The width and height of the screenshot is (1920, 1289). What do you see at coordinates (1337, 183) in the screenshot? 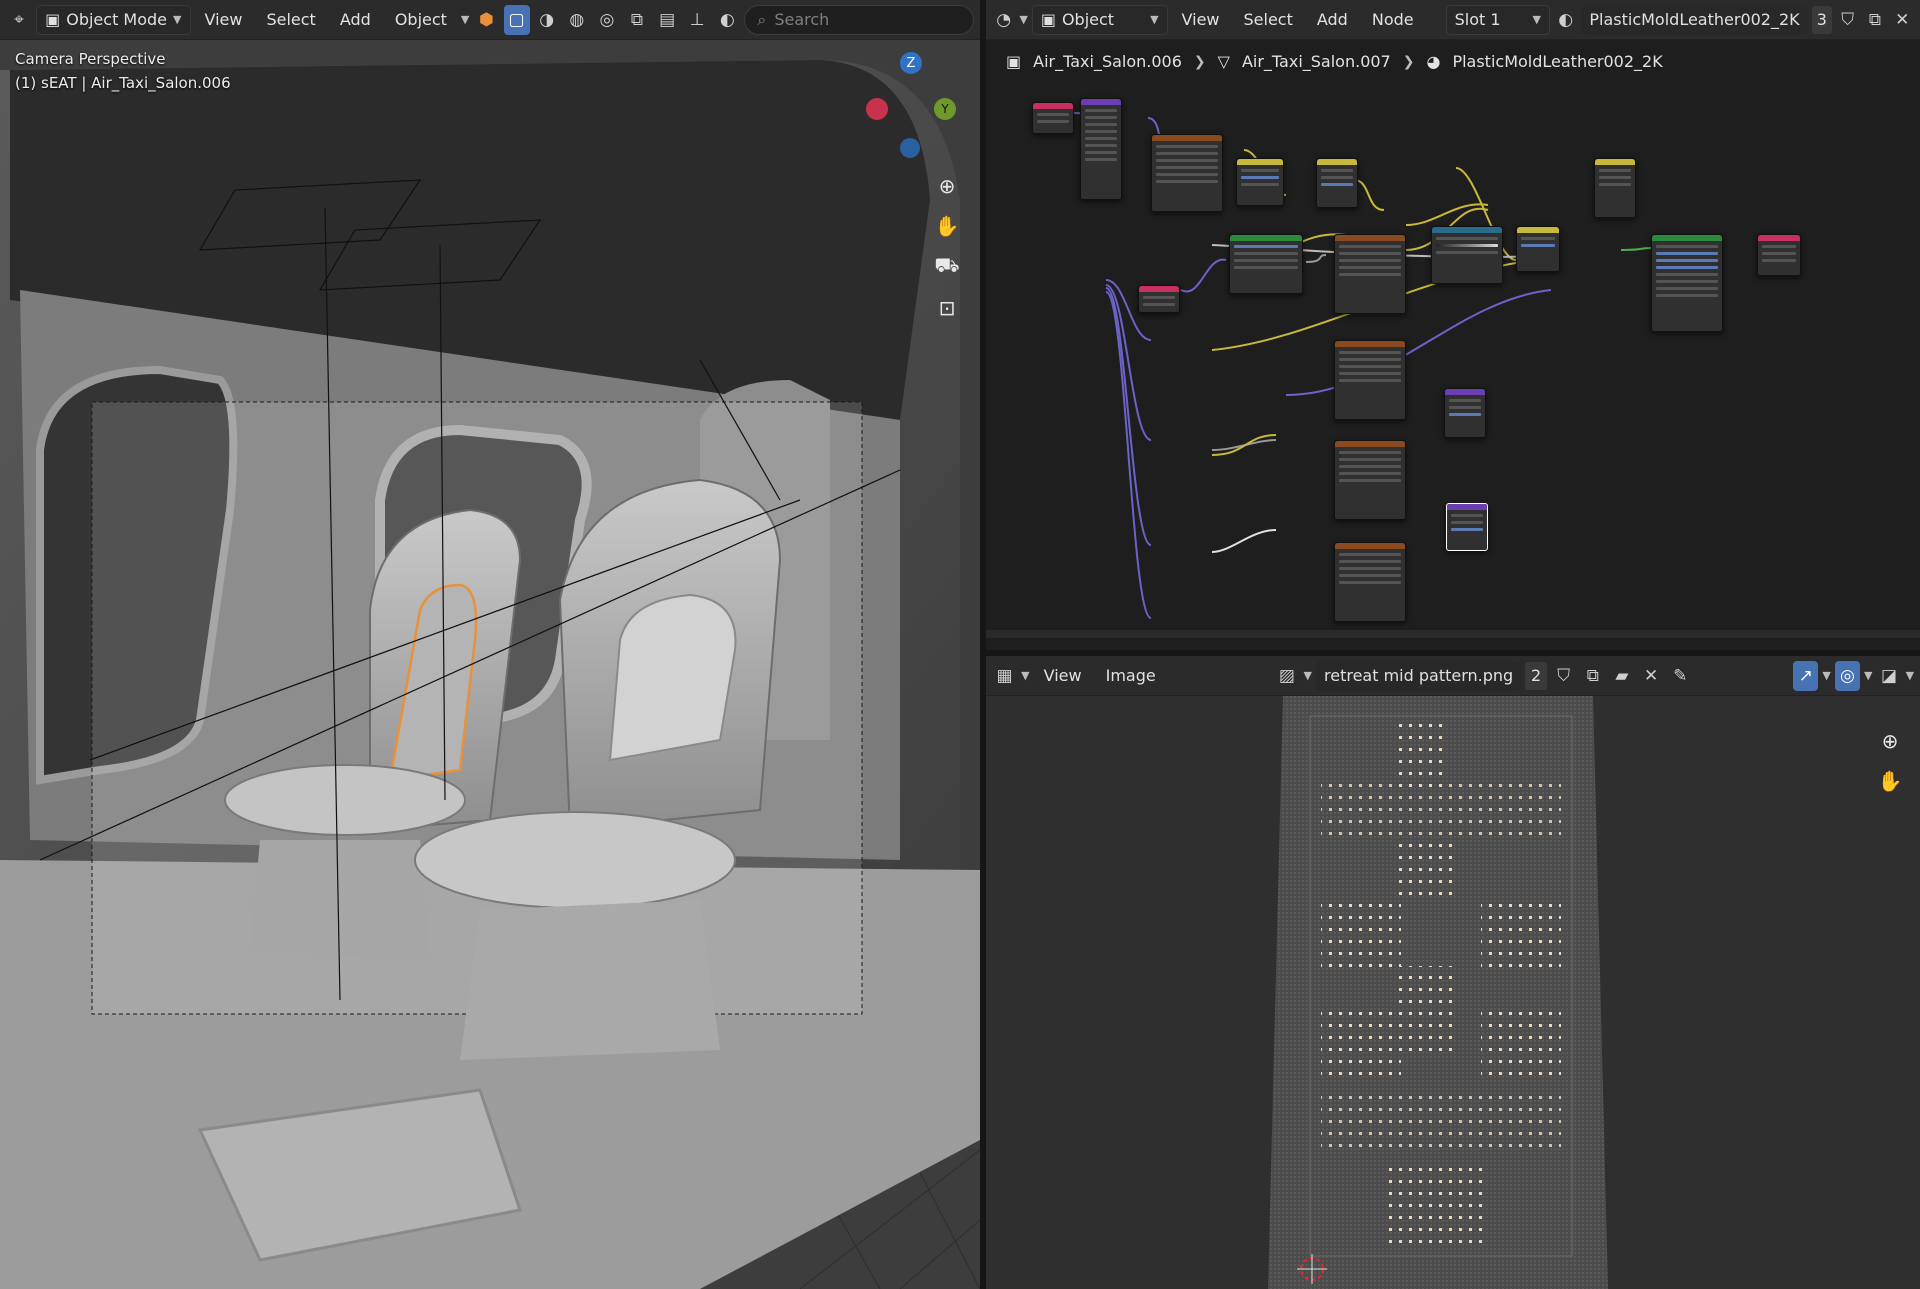
I see `mix-node` at bounding box center [1337, 183].